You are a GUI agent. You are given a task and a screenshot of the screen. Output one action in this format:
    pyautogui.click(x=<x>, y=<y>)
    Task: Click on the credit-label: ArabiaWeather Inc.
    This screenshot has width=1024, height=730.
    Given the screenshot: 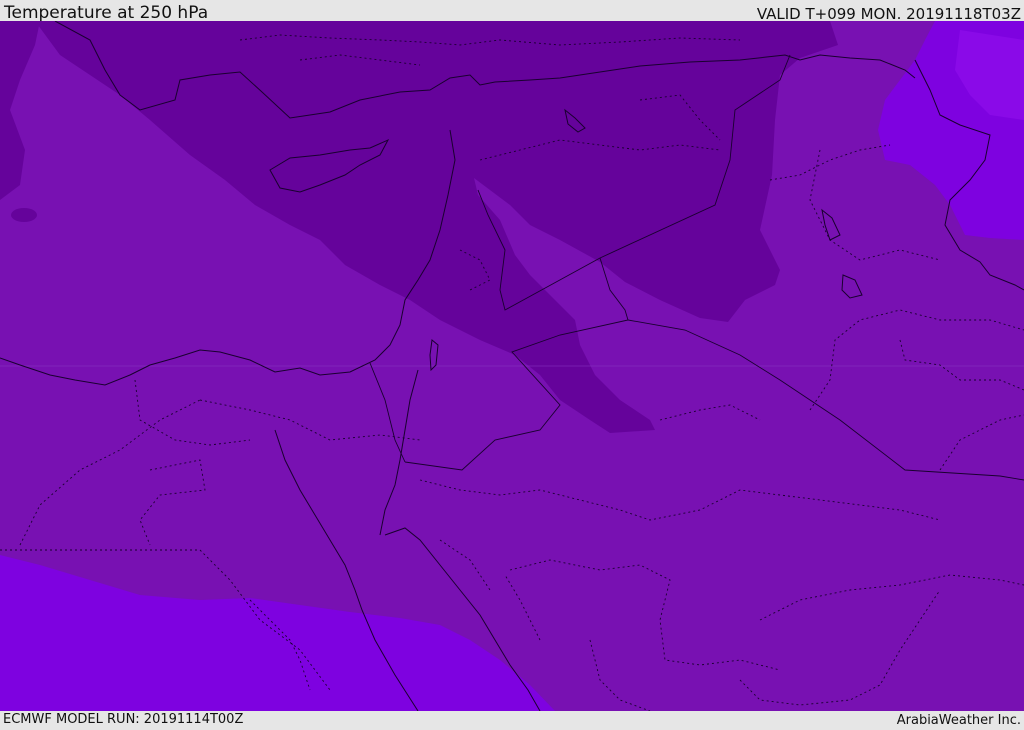 What is the action you would take?
    pyautogui.click(x=958, y=720)
    